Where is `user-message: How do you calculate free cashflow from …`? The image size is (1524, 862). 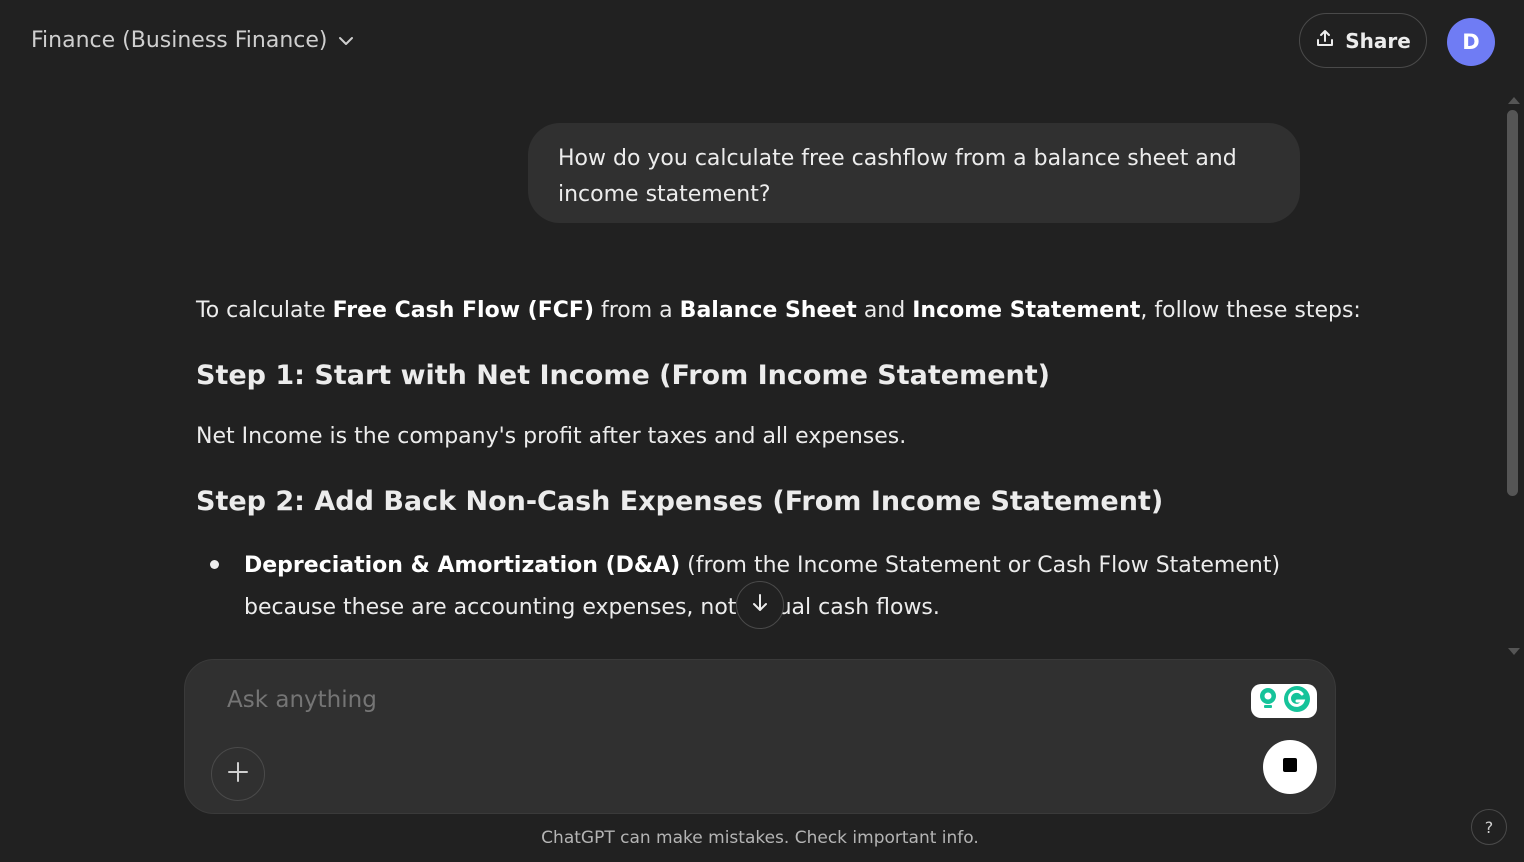
user-message: How do you calculate free cashflow from … is located at coordinates (914, 173).